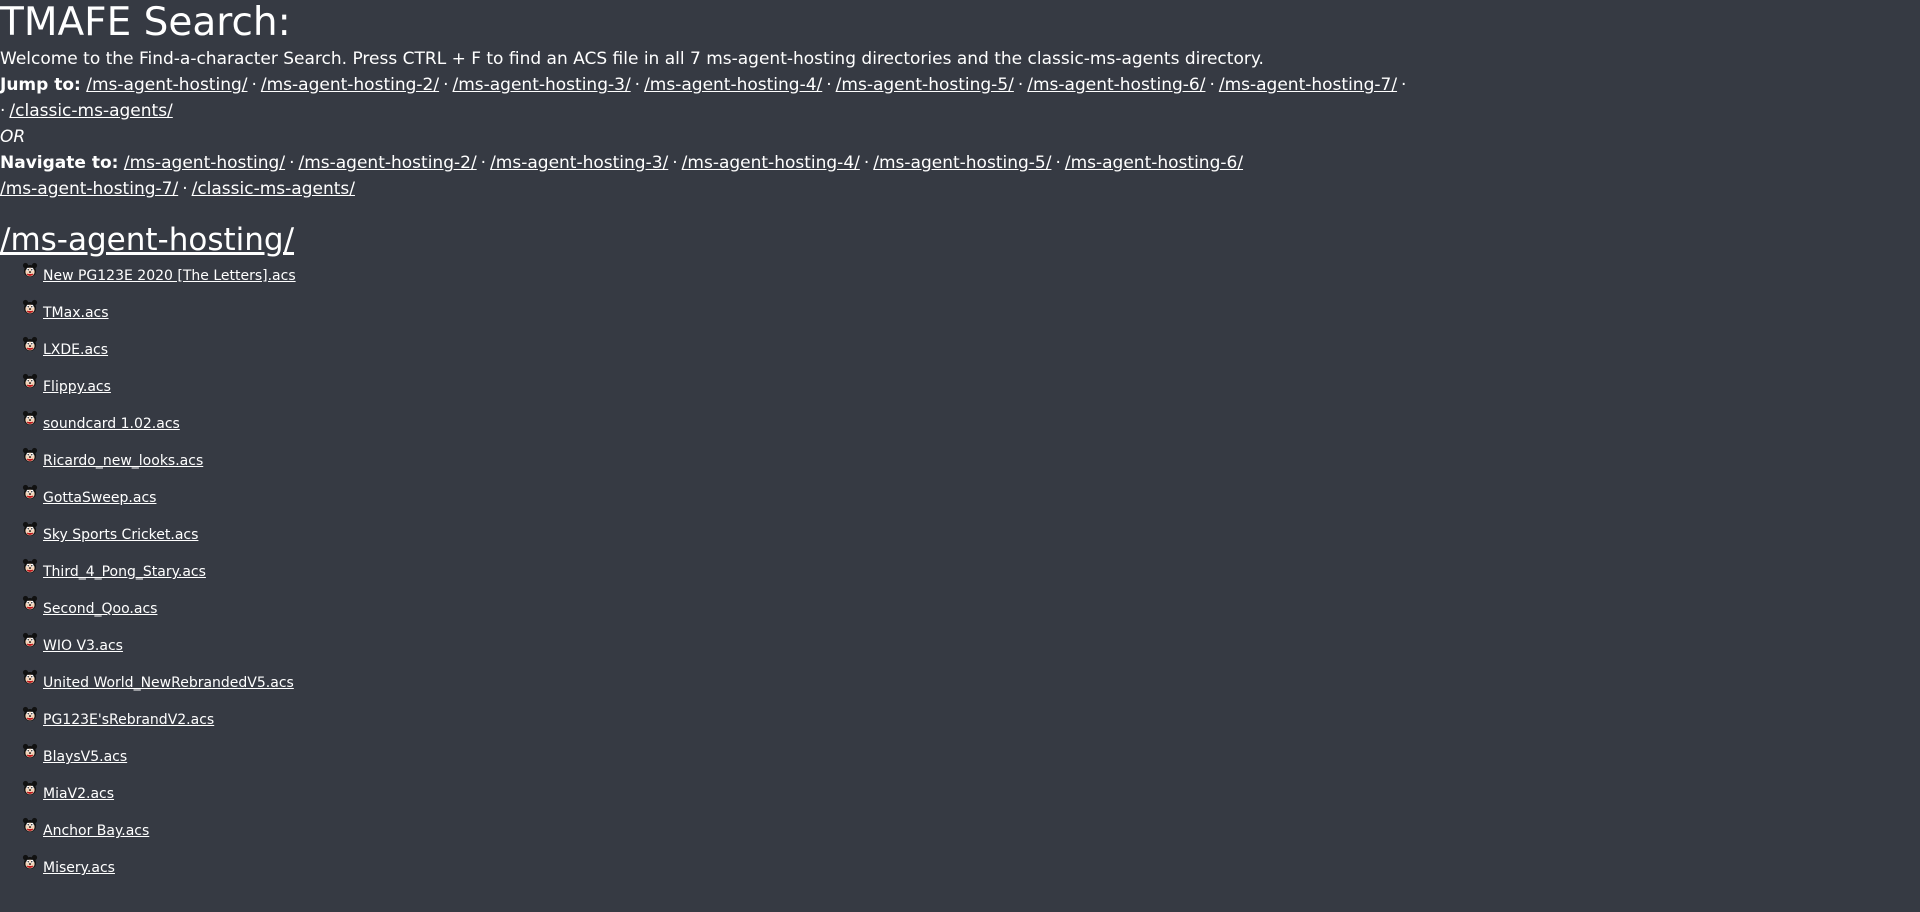 Image resolution: width=1920 pixels, height=912 pixels. What do you see at coordinates (78, 794) in the screenshot?
I see `file-link: MiaV2.acs` at bounding box center [78, 794].